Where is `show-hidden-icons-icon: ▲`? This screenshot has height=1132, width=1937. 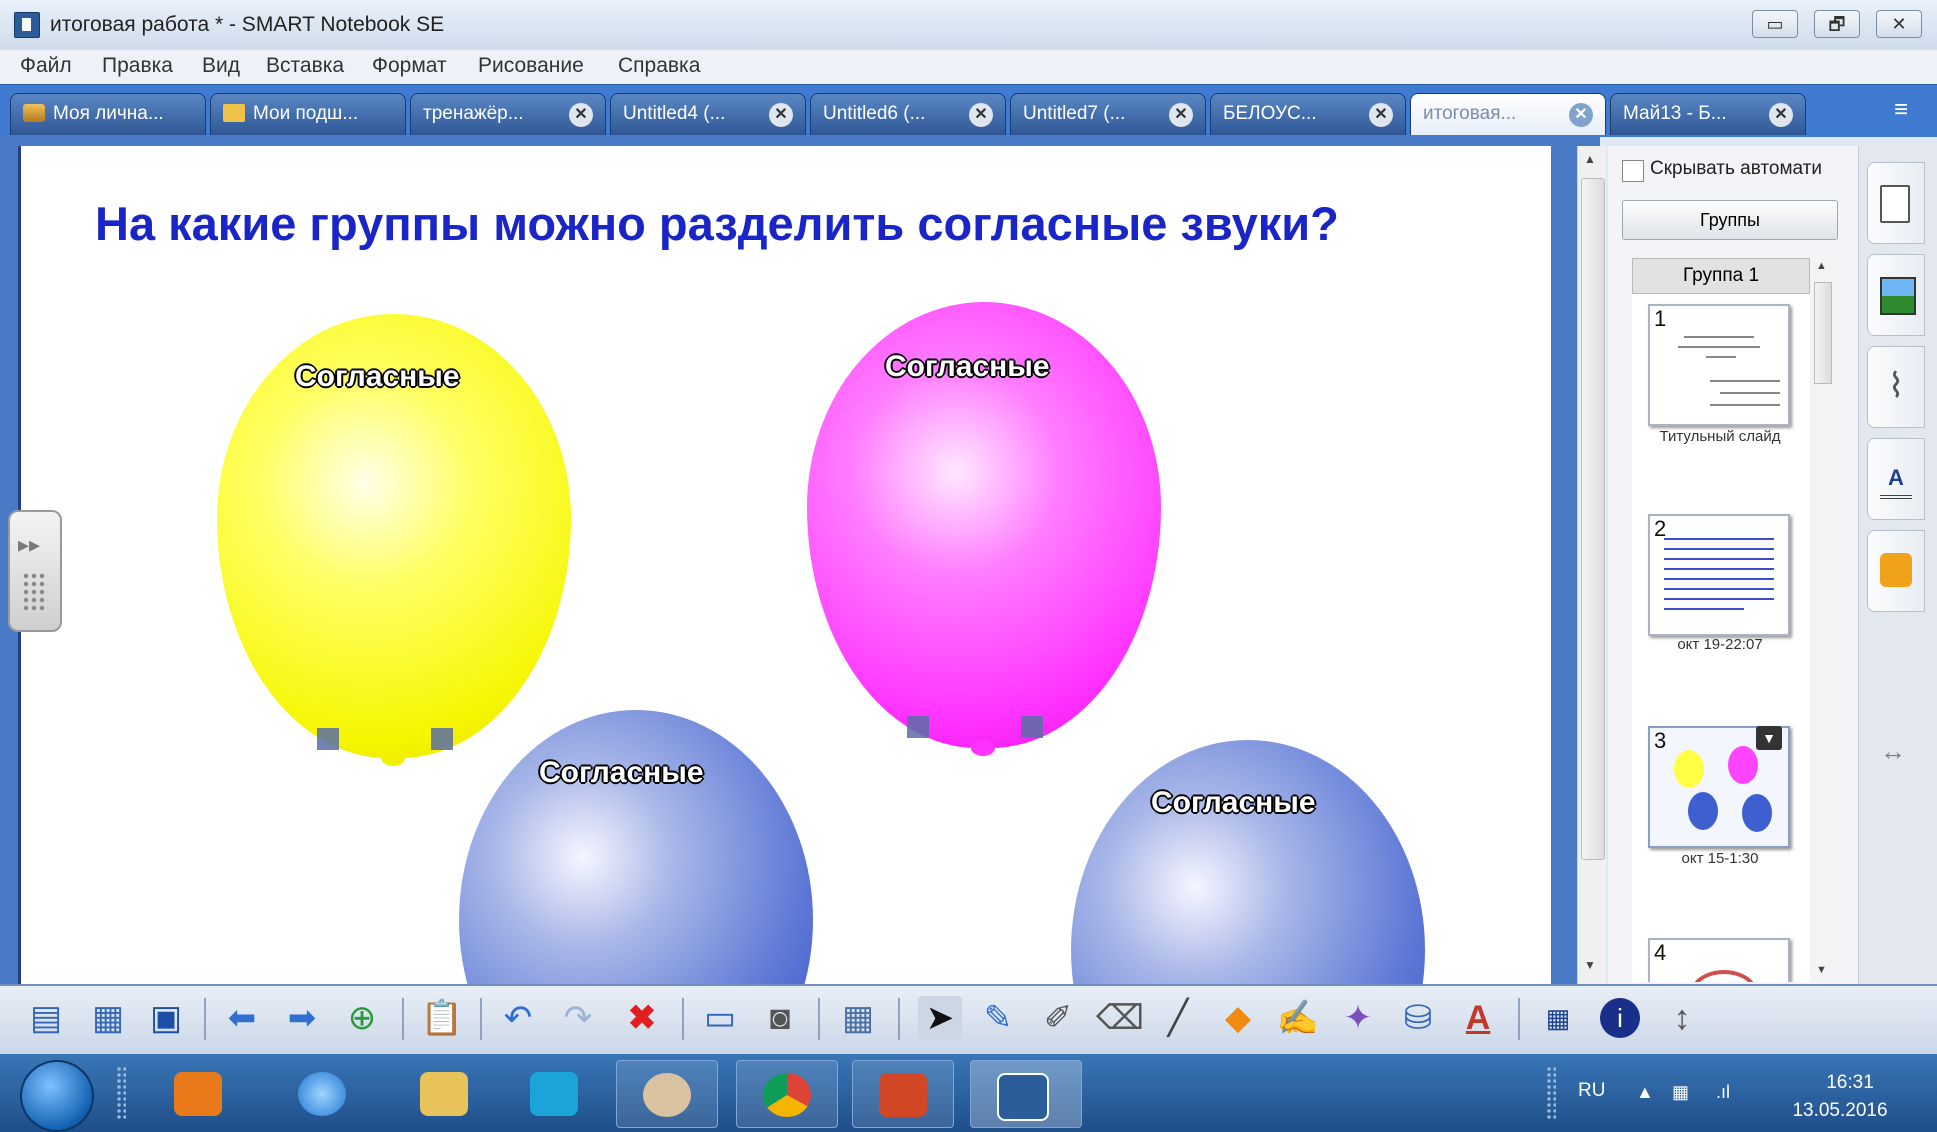
show-hidden-icons-icon: ▲ is located at coordinates (1645, 1092).